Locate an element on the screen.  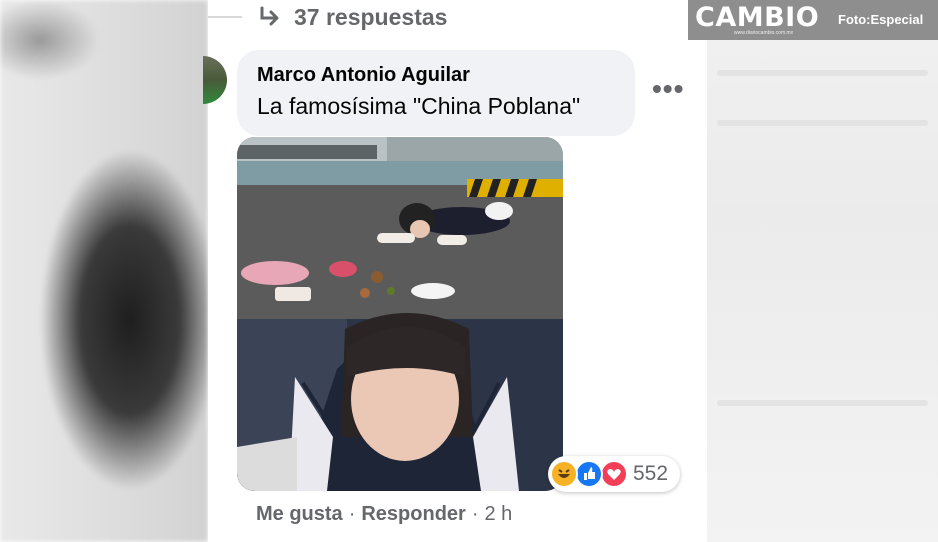
reactions-summary: 552 is located at coordinates (614, 474).